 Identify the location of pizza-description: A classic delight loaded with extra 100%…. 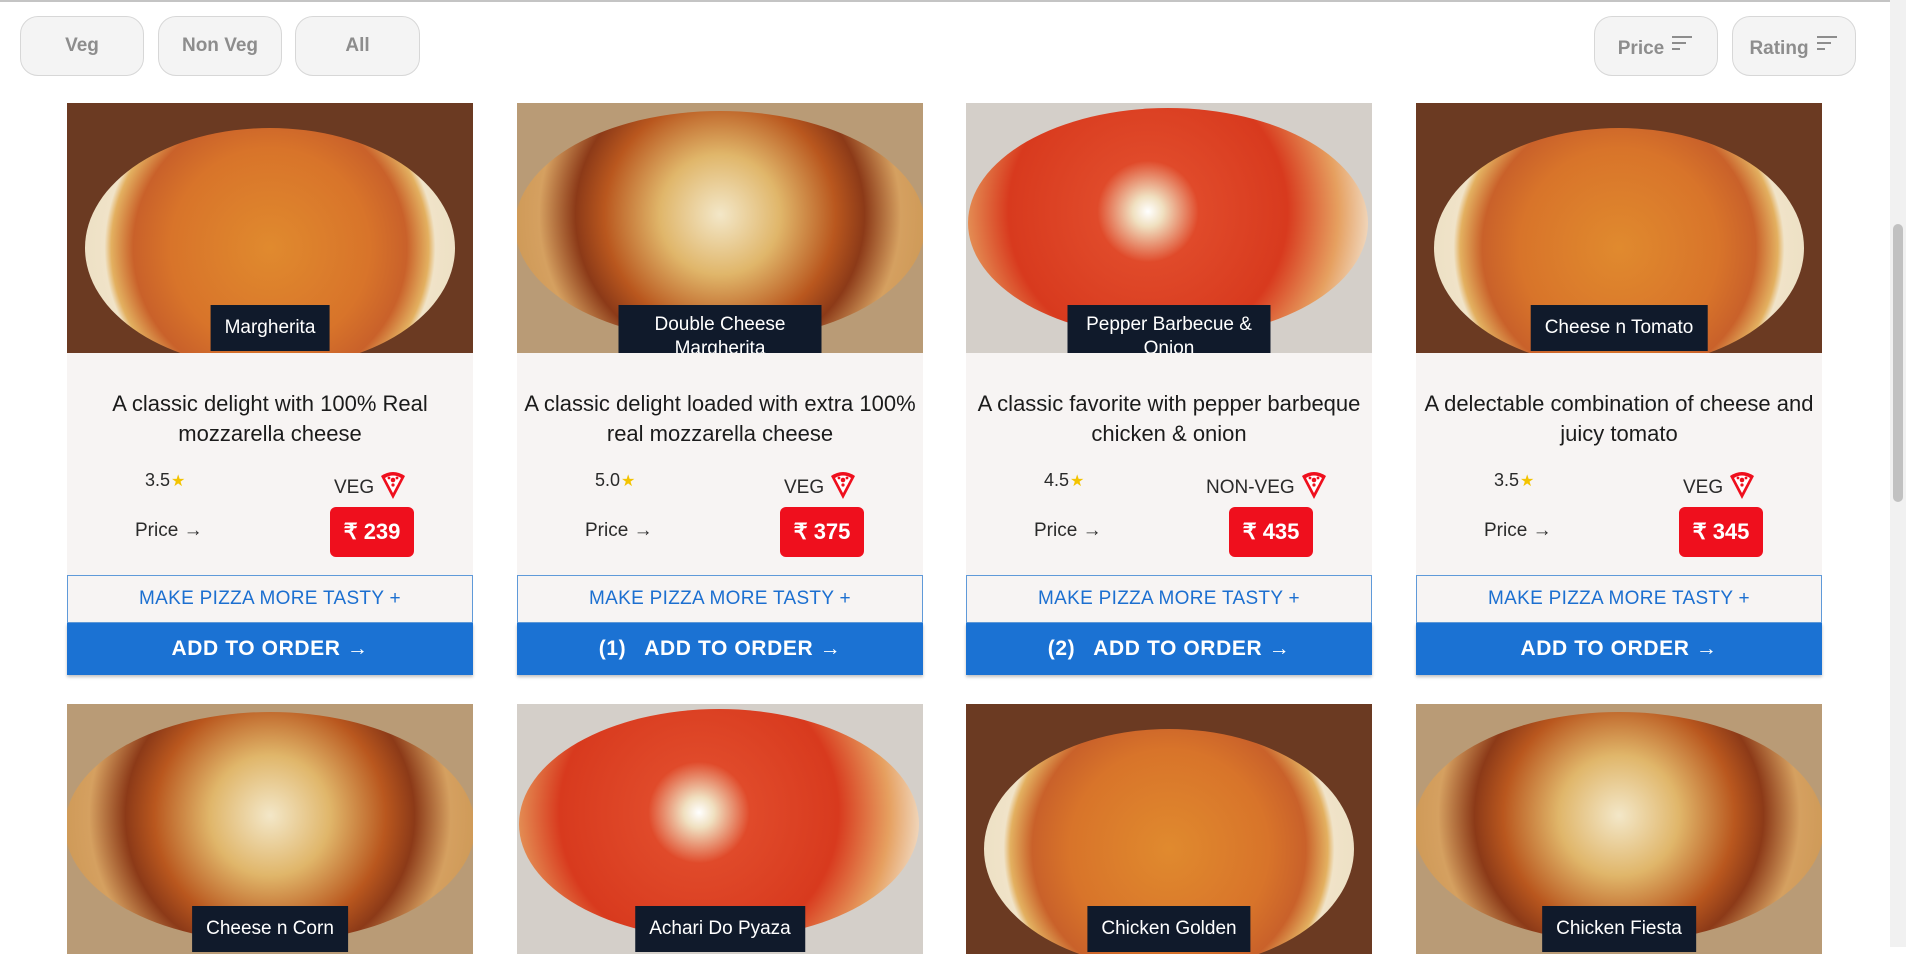
(720, 418).